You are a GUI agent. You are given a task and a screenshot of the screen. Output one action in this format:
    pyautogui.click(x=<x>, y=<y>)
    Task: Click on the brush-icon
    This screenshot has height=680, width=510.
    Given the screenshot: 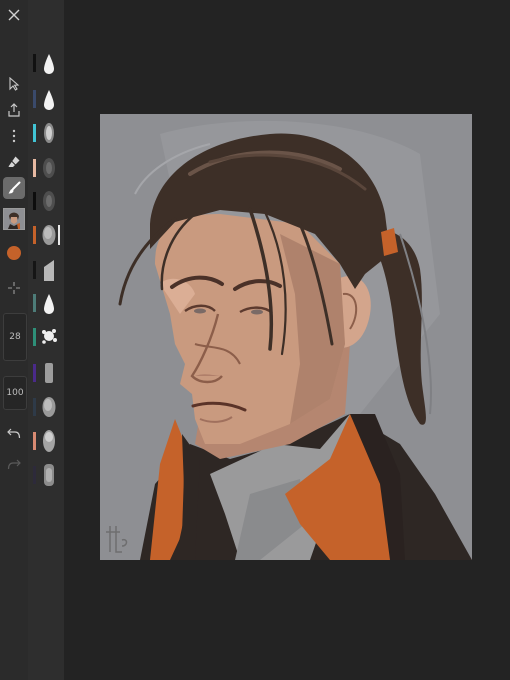 What is the action you would take?
    pyautogui.click(x=14, y=188)
    